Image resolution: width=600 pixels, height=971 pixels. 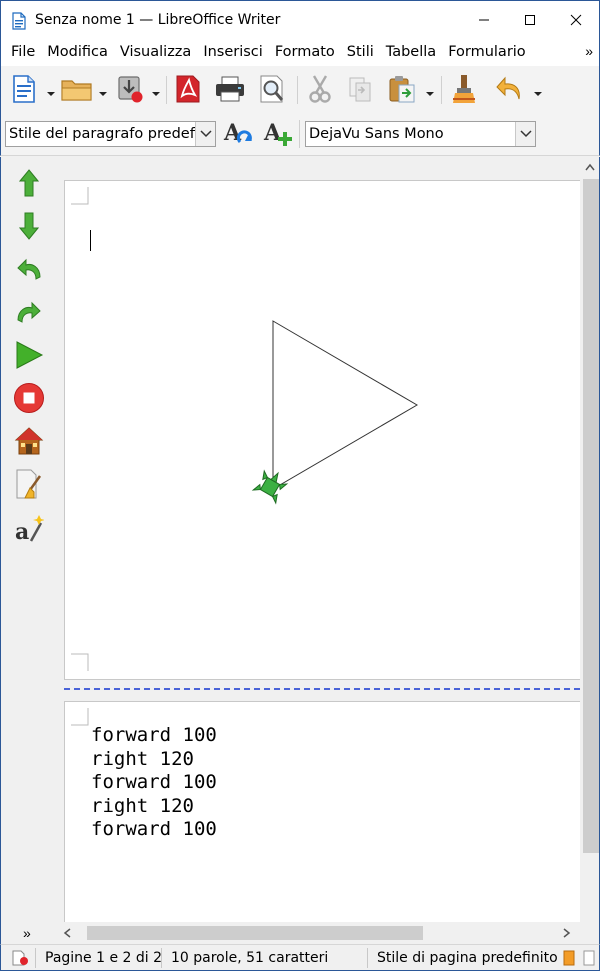 I want to click on minimize-button, so click(x=484, y=20).